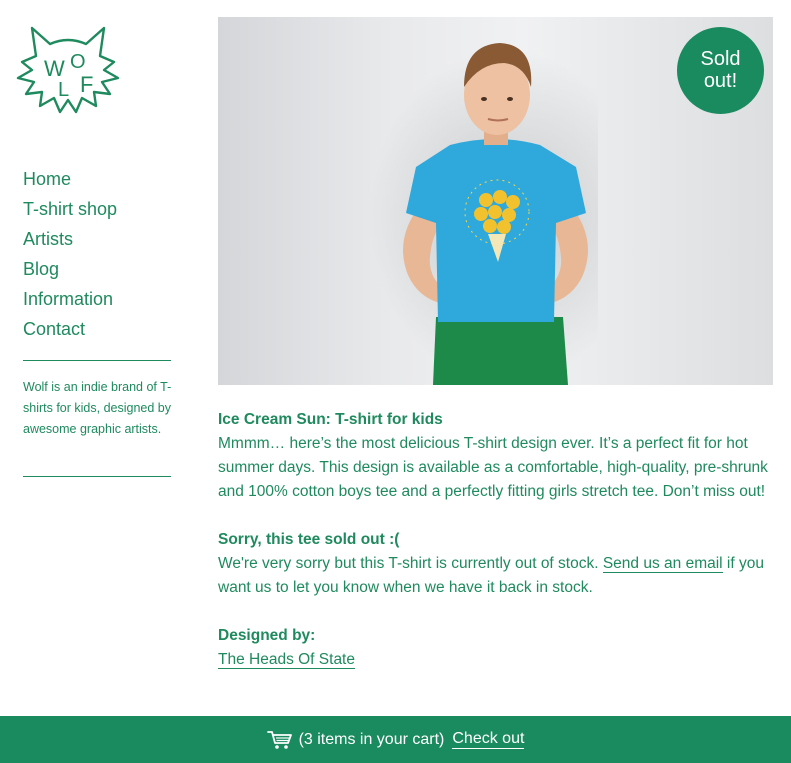  What do you see at coordinates (498, 648) in the screenshot?
I see `designer-block: Designed by: The Heads Of State` at bounding box center [498, 648].